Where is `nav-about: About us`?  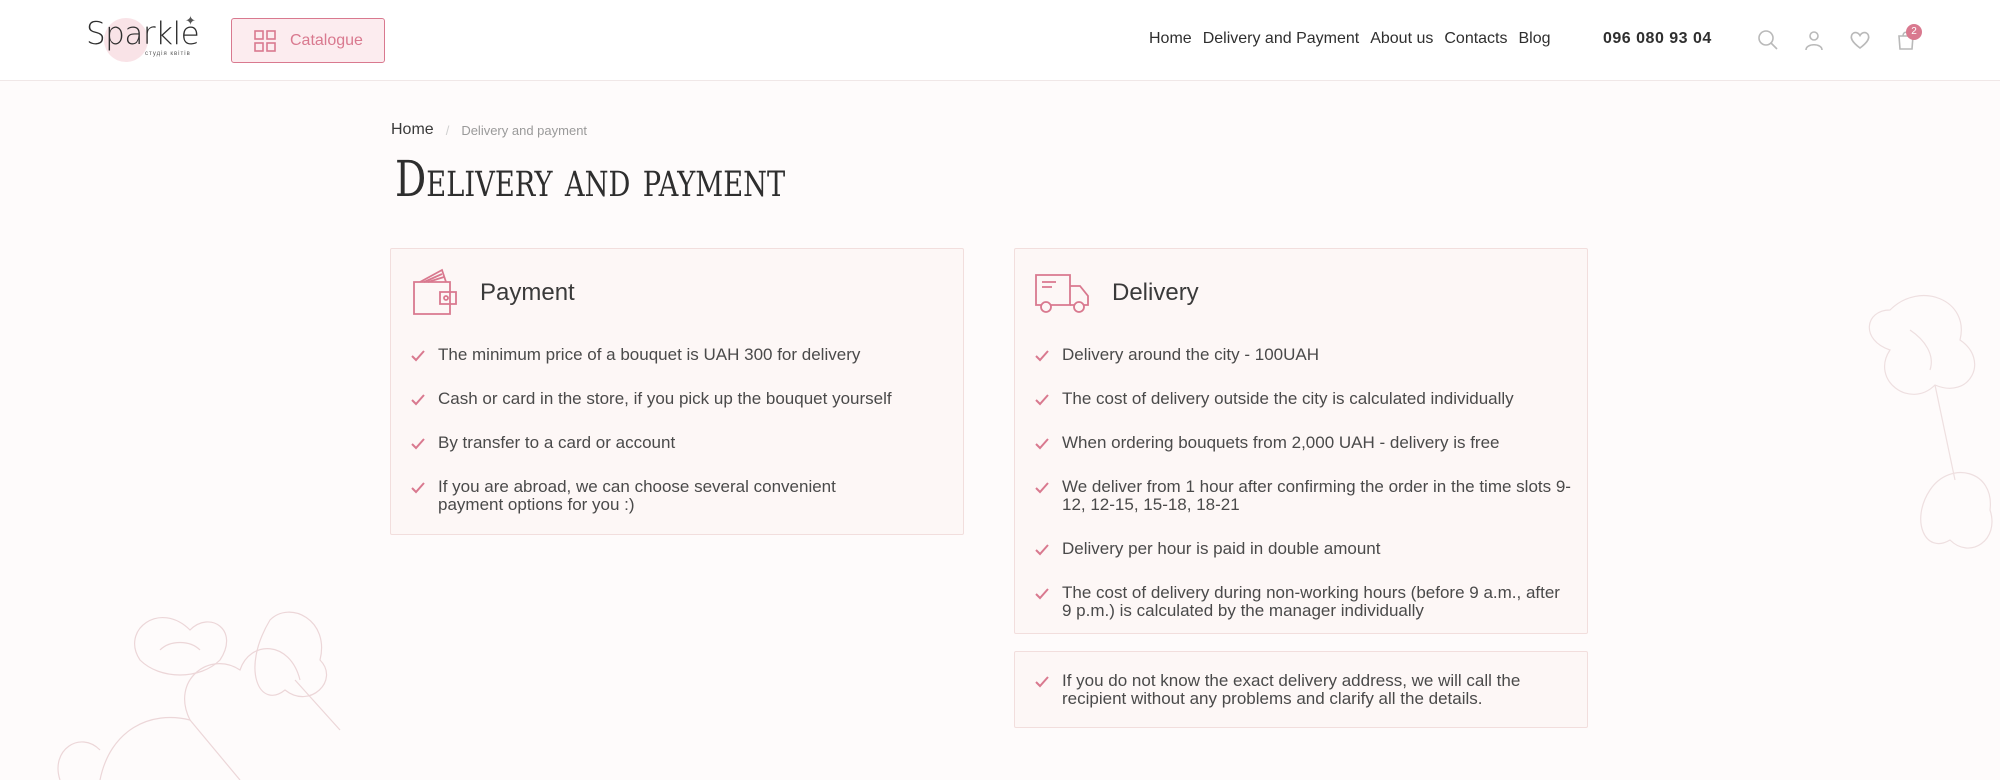
nav-about: About us is located at coordinates (1401, 39).